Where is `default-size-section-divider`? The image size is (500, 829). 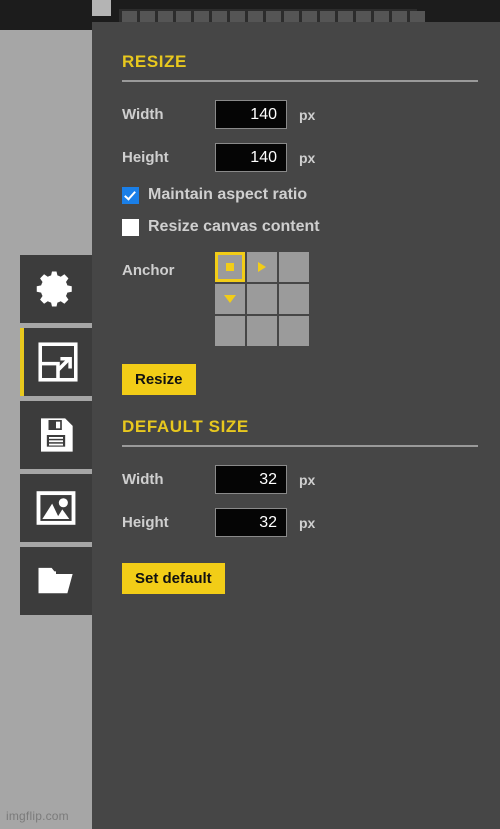
default-size-section-divider is located at coordinates (300, 446).